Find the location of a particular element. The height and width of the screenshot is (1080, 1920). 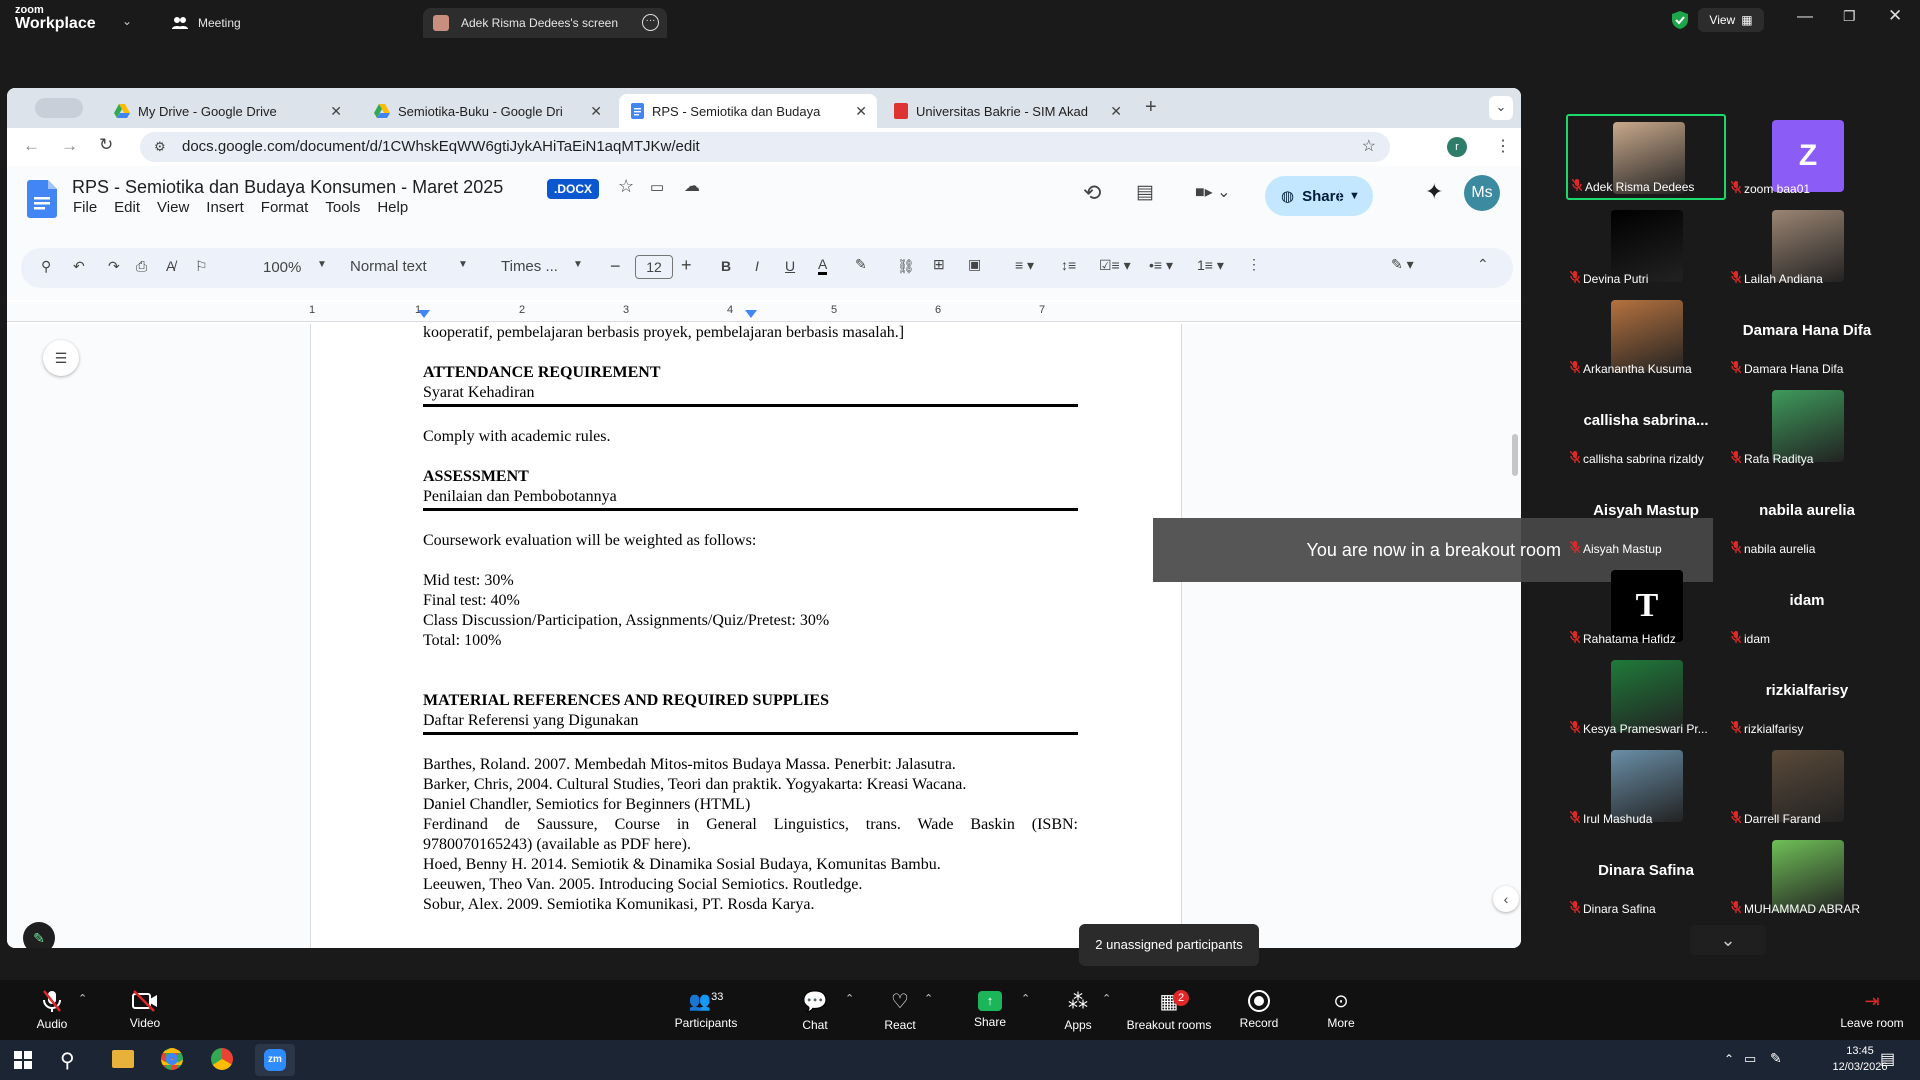

participant-tile: Devina Putri is located at coordinates (1646, 247).